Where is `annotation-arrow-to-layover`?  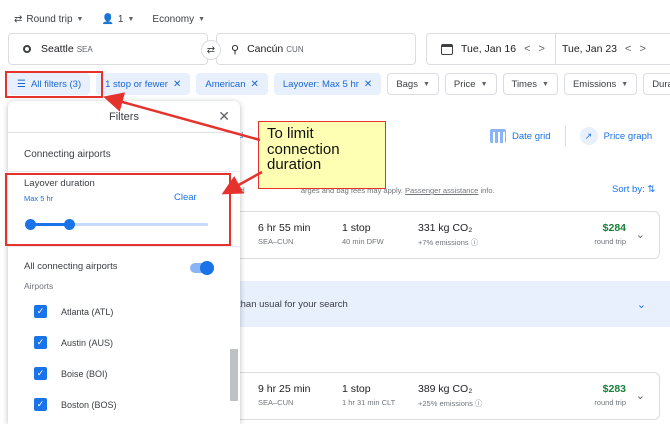
annotation-arrow-to-layover is located at coordinates (242, 182).